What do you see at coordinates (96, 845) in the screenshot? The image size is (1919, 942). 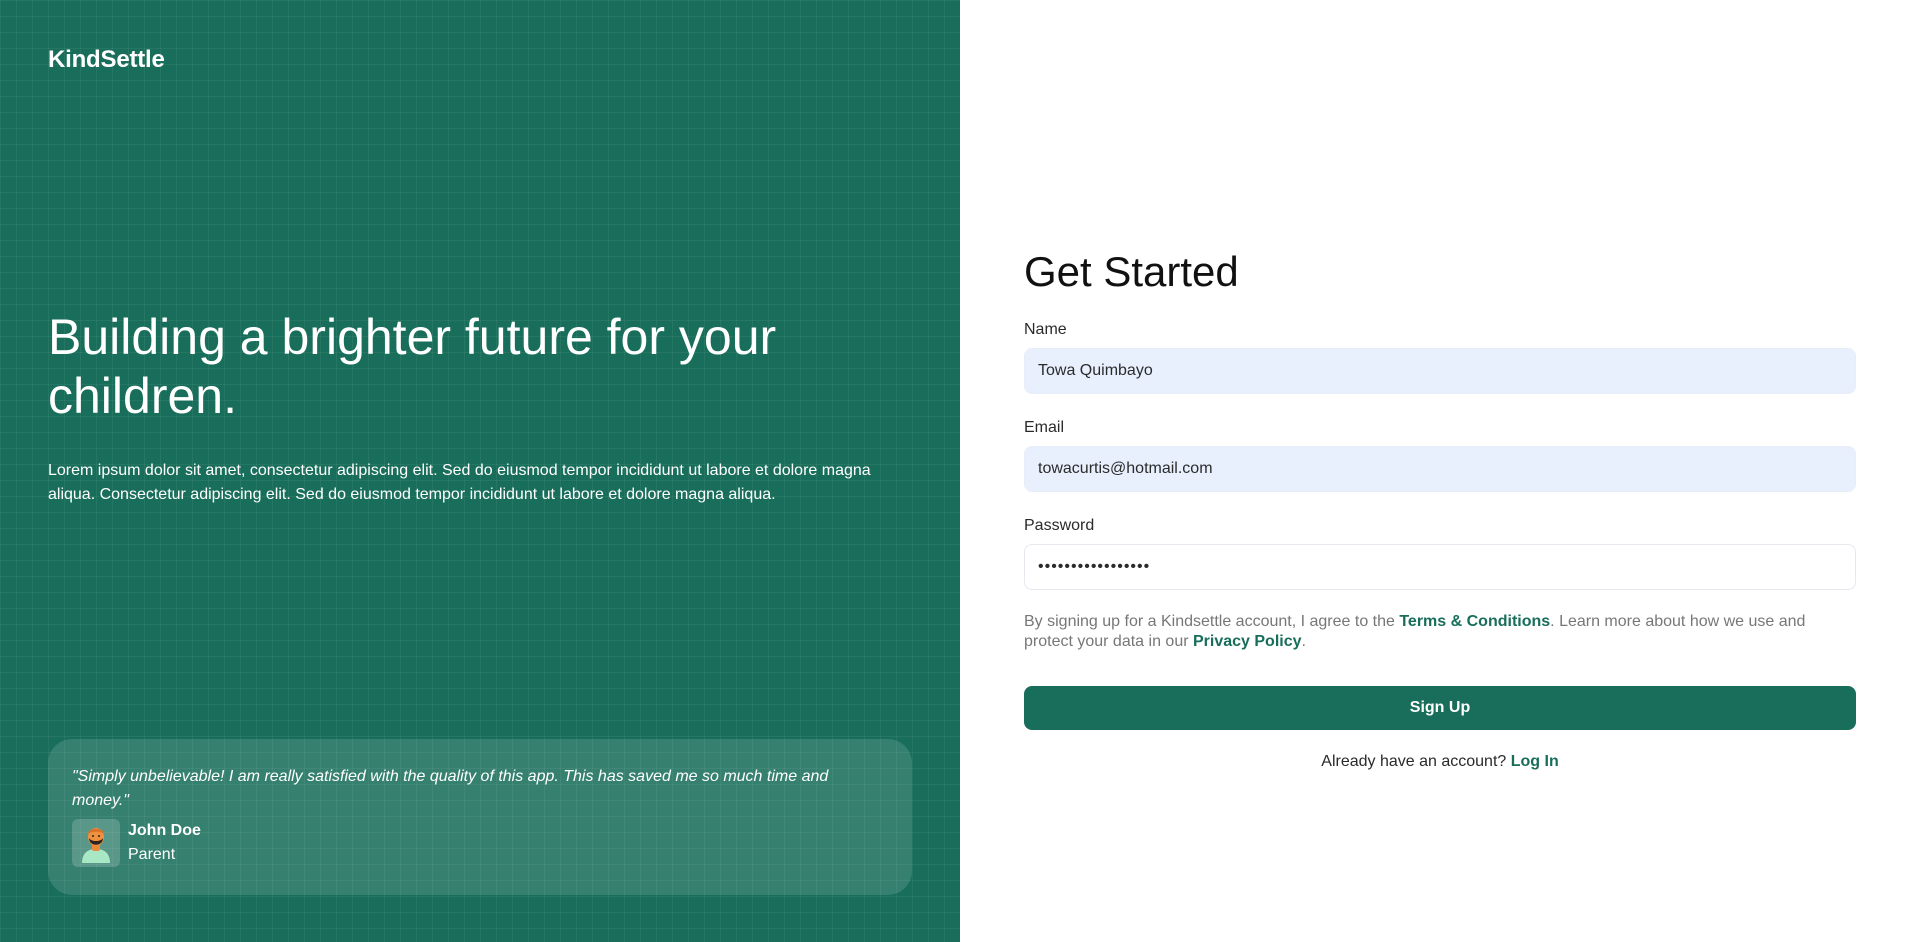 I see `avatar-illustration` at bounding box center [96, 845].